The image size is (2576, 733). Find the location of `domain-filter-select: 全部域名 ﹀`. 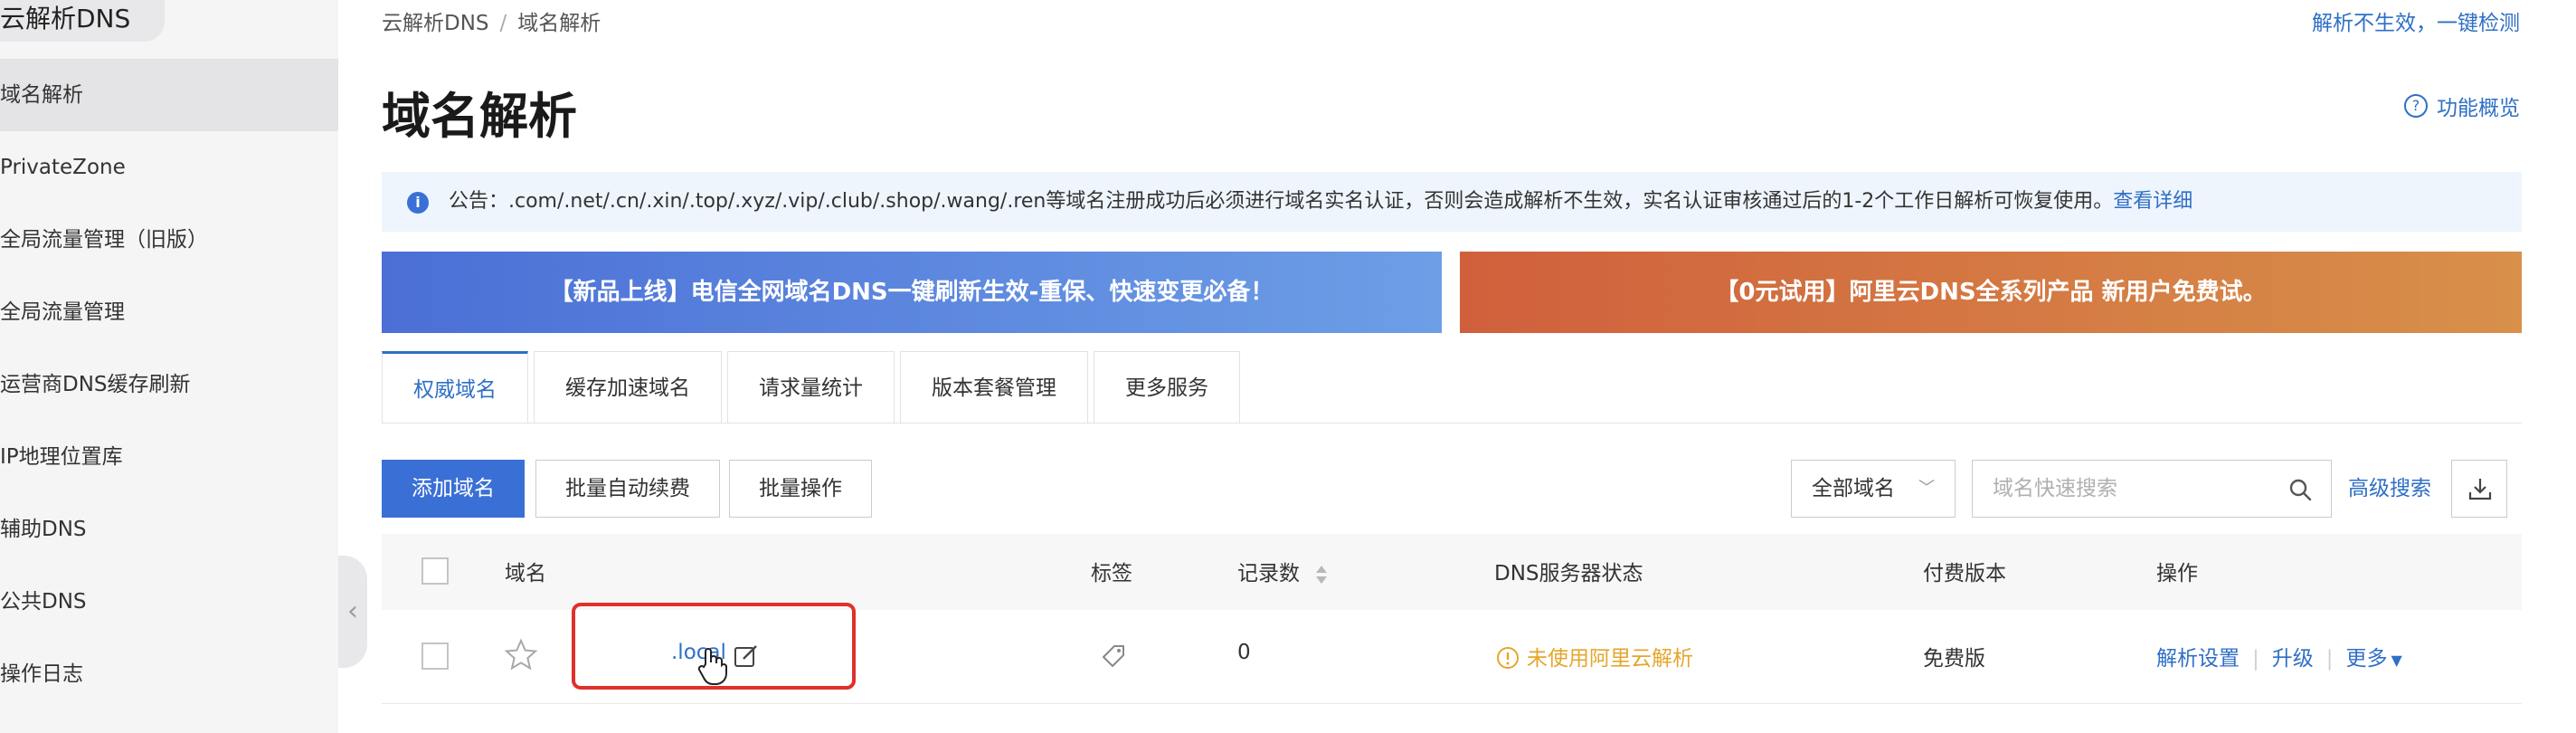

domain-filter-select: 全部域名 ﹀ is located at coordinates (1873, 489).